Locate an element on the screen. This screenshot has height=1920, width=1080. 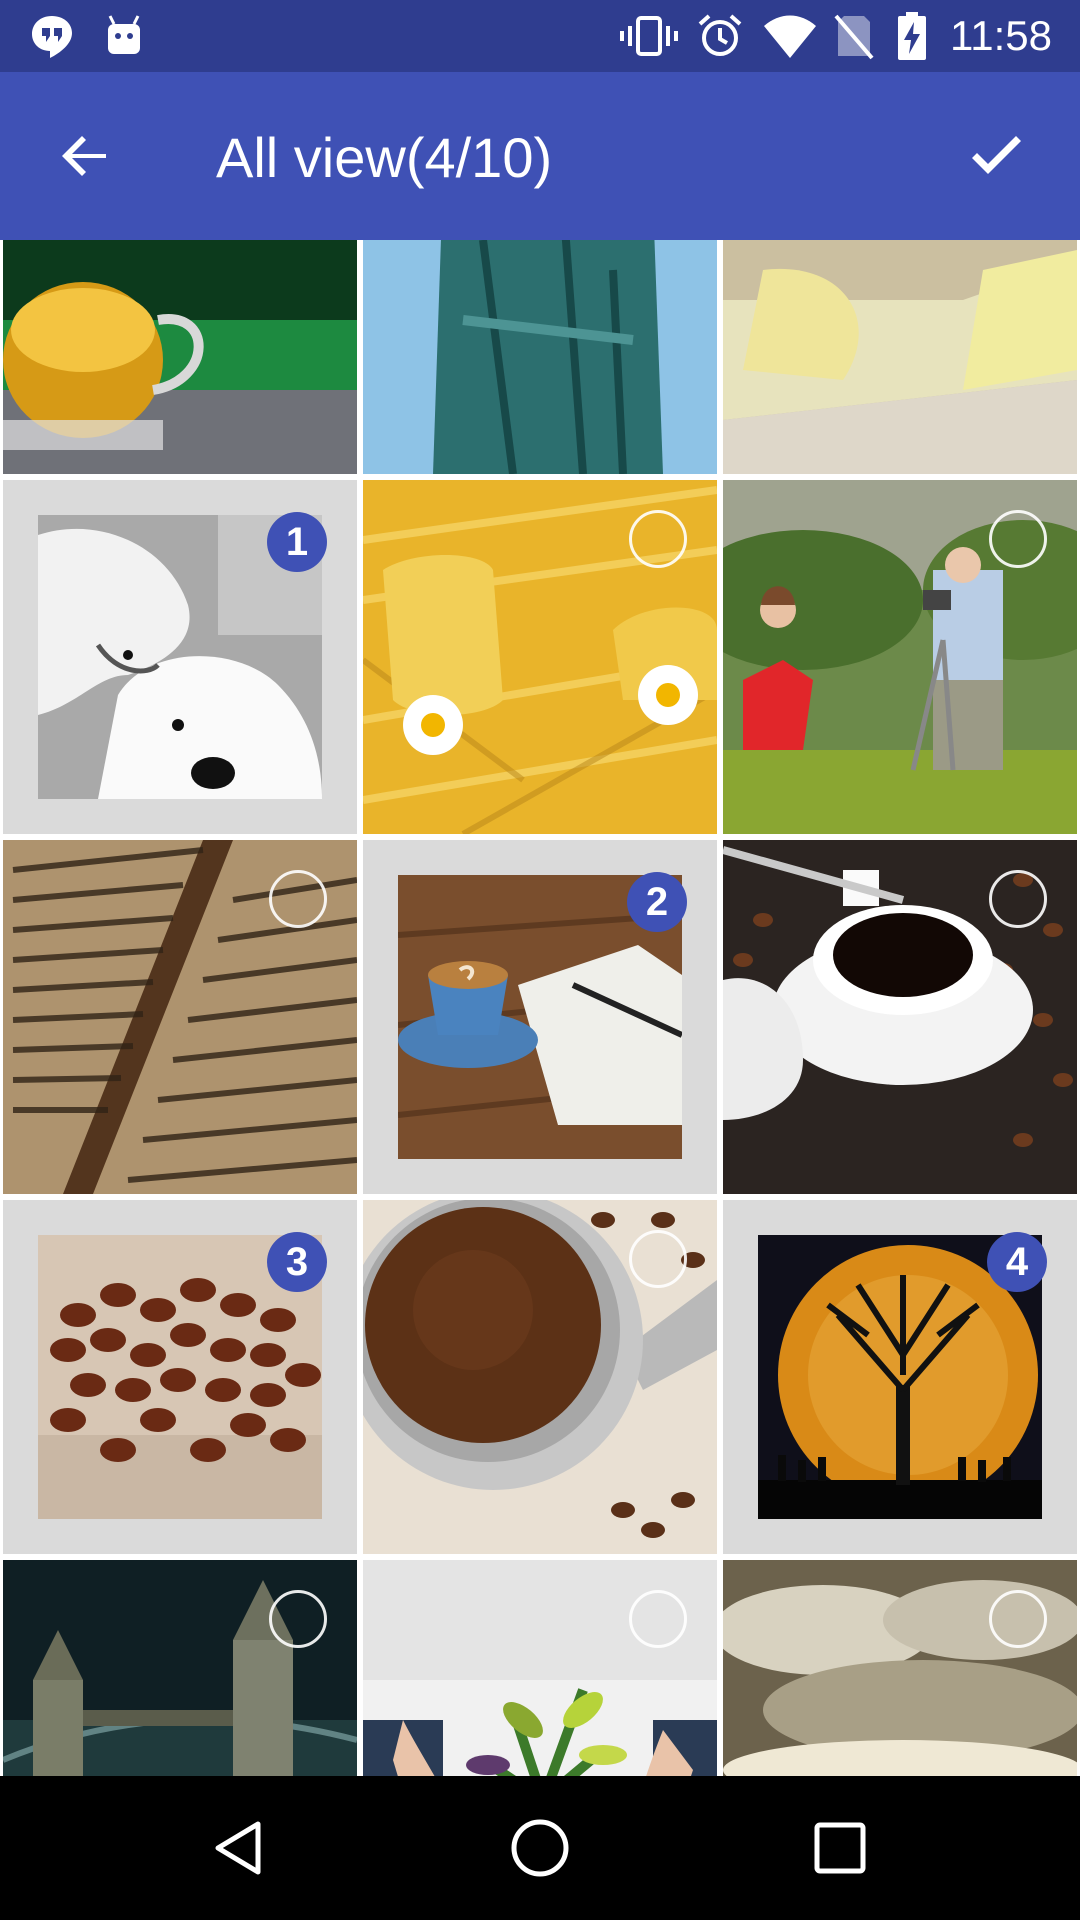
arrow-back-icon is located at coordinates (84, 156).